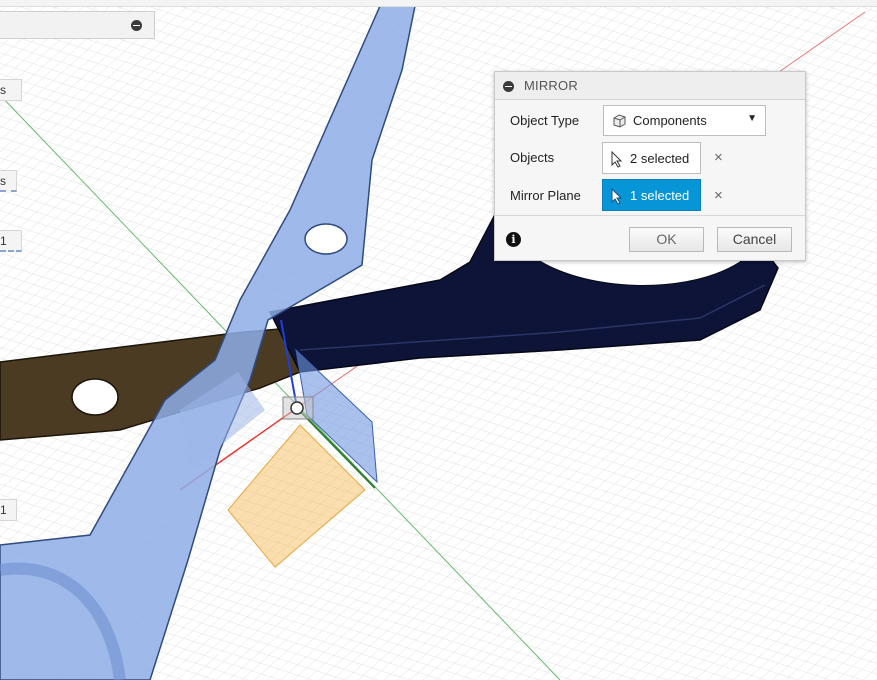 The width and height of the screenshot is (877, 680). Describe the element at coordinates (77, 25) in the screenshot. I see `browser-panel-header` at that location.